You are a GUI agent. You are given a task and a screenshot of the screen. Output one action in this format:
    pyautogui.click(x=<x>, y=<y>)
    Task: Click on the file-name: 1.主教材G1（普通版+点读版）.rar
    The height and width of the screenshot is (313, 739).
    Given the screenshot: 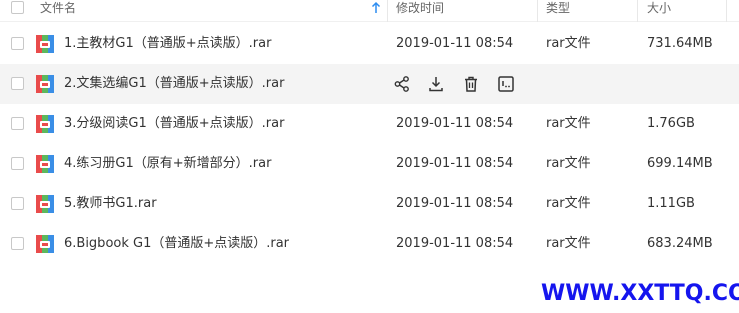 What is the action you would take?
    pyautogui.click(x=167, y=44)
    